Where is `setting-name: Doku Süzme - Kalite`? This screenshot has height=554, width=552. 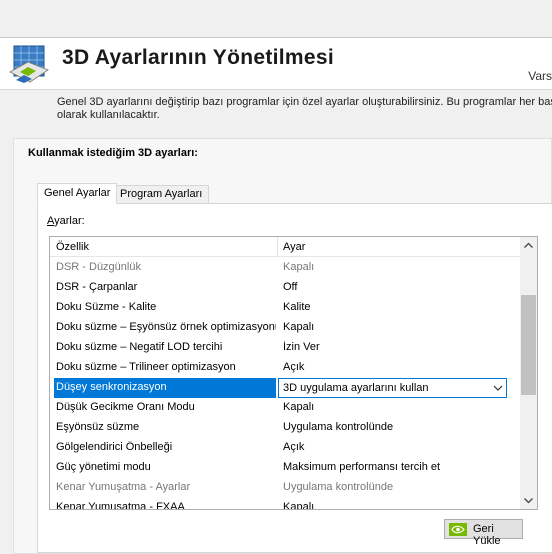 setting-name: Doku Süzme - Kalite is located at coordinates (106, 307).